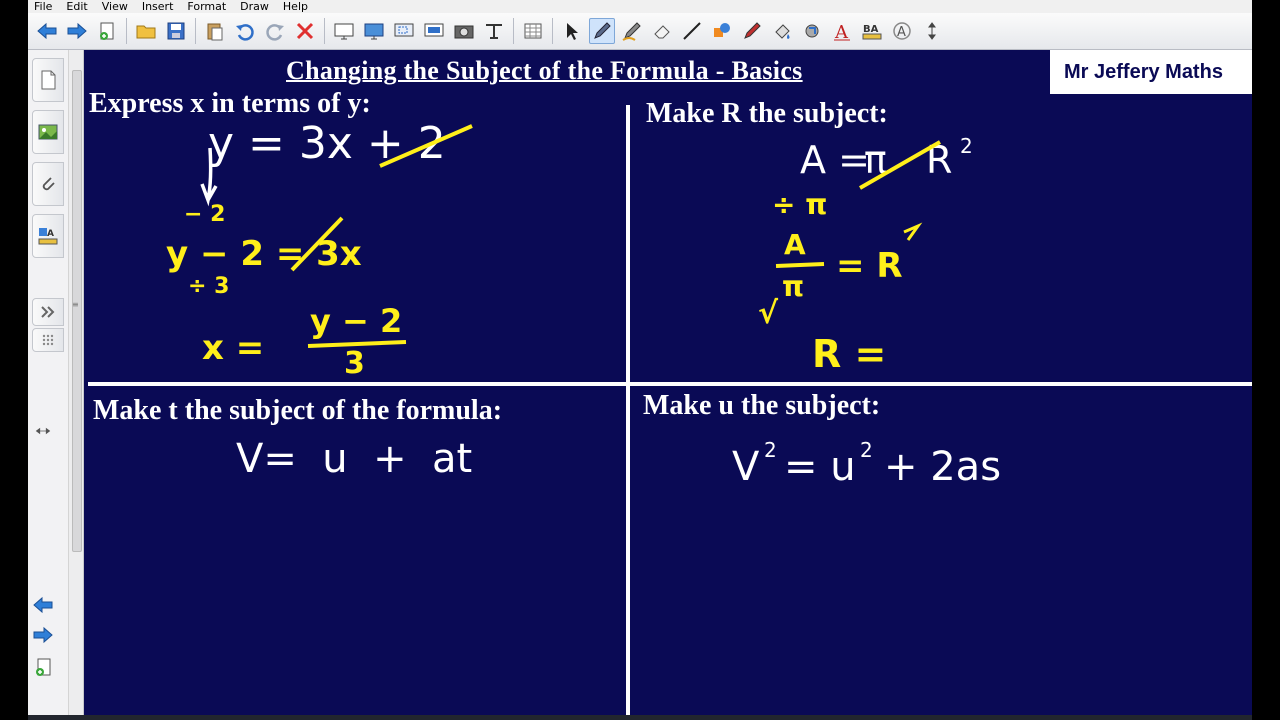 The image size is (1280, 720). I want to click on open-folder-icon, so click(146, 31).